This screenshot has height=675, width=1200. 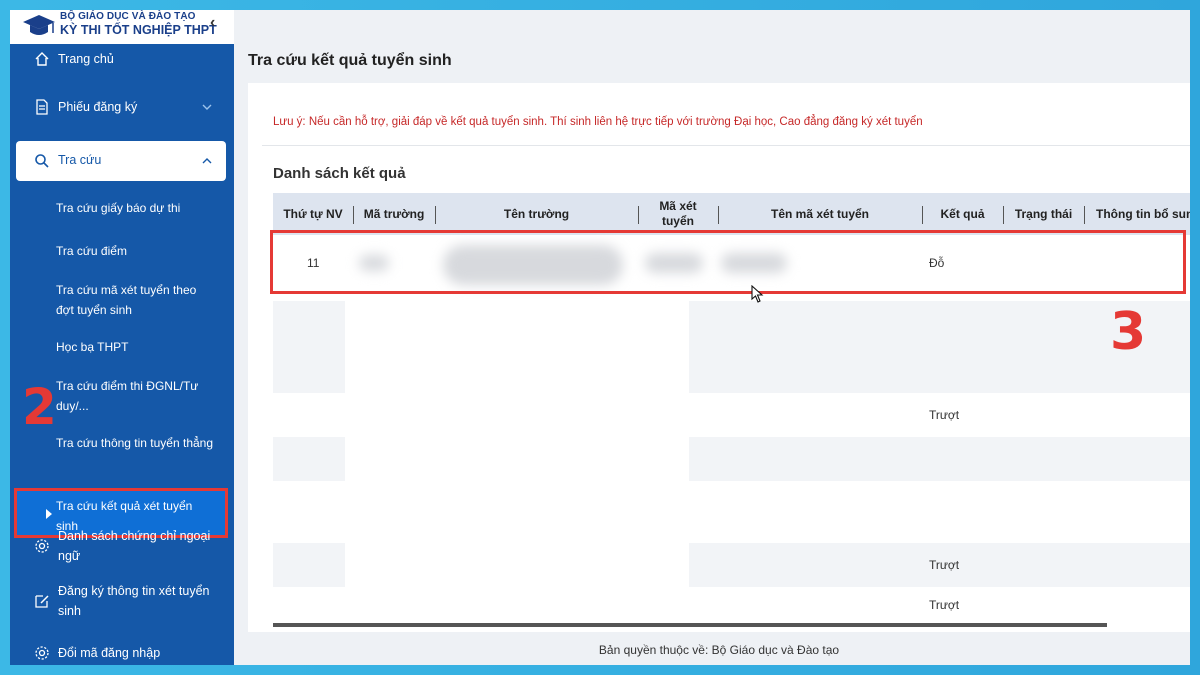 I want to click on column-header: Thứ tự NV, so click(x=313, y=213).